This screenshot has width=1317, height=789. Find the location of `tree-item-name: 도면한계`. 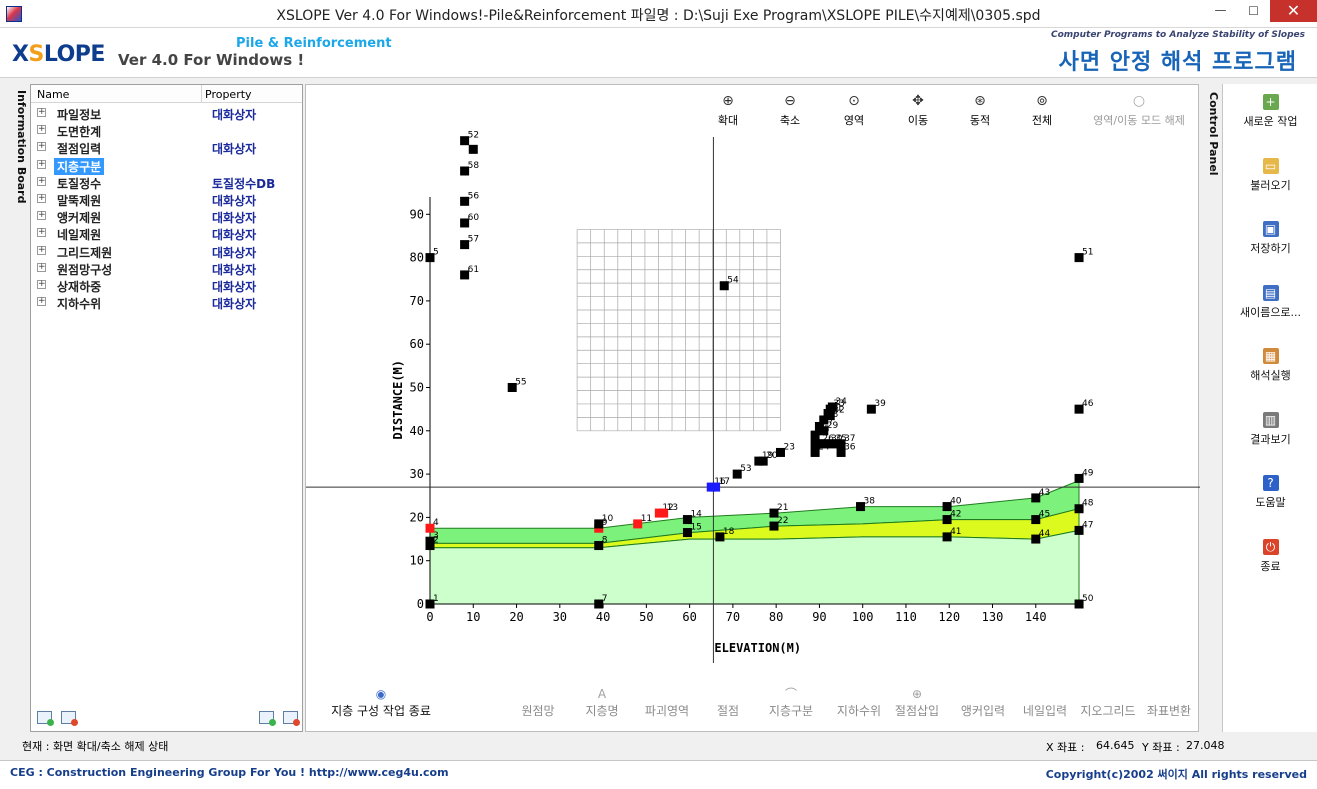

tree-item-name: 도면한계 is located at coordinates (79, 131).